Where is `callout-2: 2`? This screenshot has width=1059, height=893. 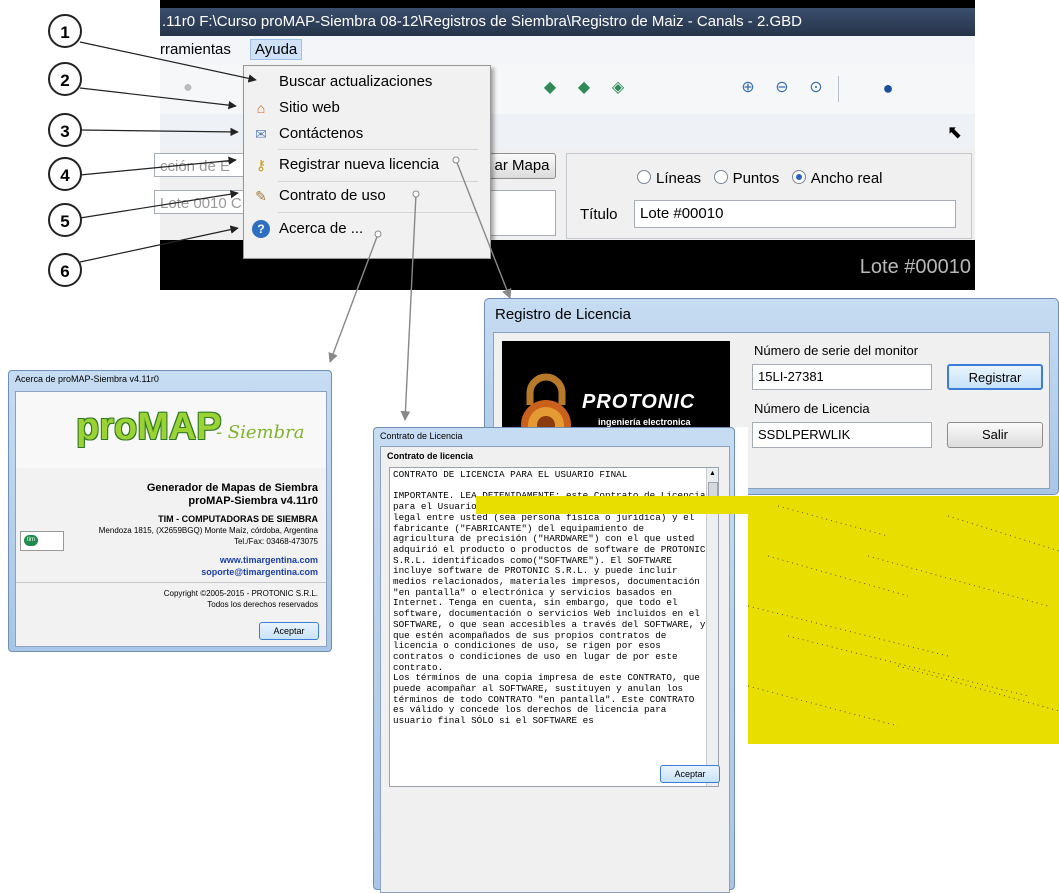 callout-2: 2 is located at coordinates (65, 79).